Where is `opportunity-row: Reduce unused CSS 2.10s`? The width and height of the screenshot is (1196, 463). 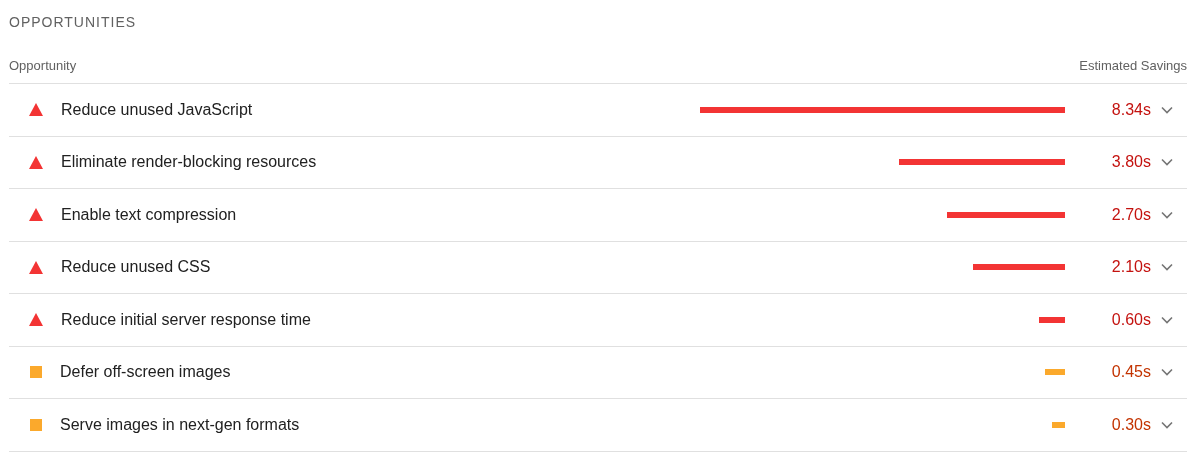
opportunity-row: Reduce unused CSS 2.10s is located at coordinates (598, 267).